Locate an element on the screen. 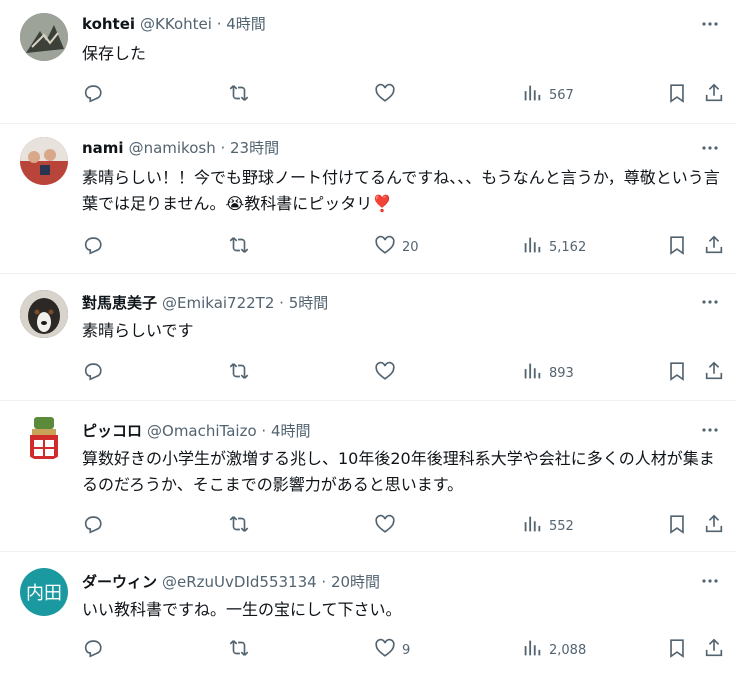  views-button: 567 is located at coordinates (547, 95).